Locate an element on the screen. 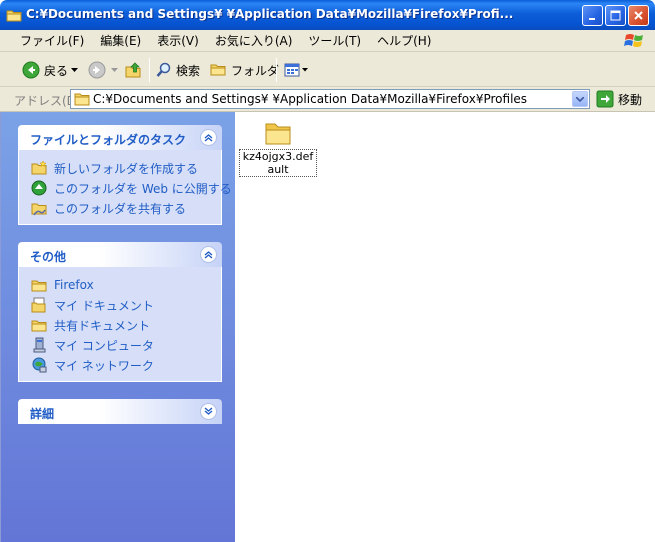 The height and width of the screenshot is (542, 655). views-button is located at coordinates (296, 70).